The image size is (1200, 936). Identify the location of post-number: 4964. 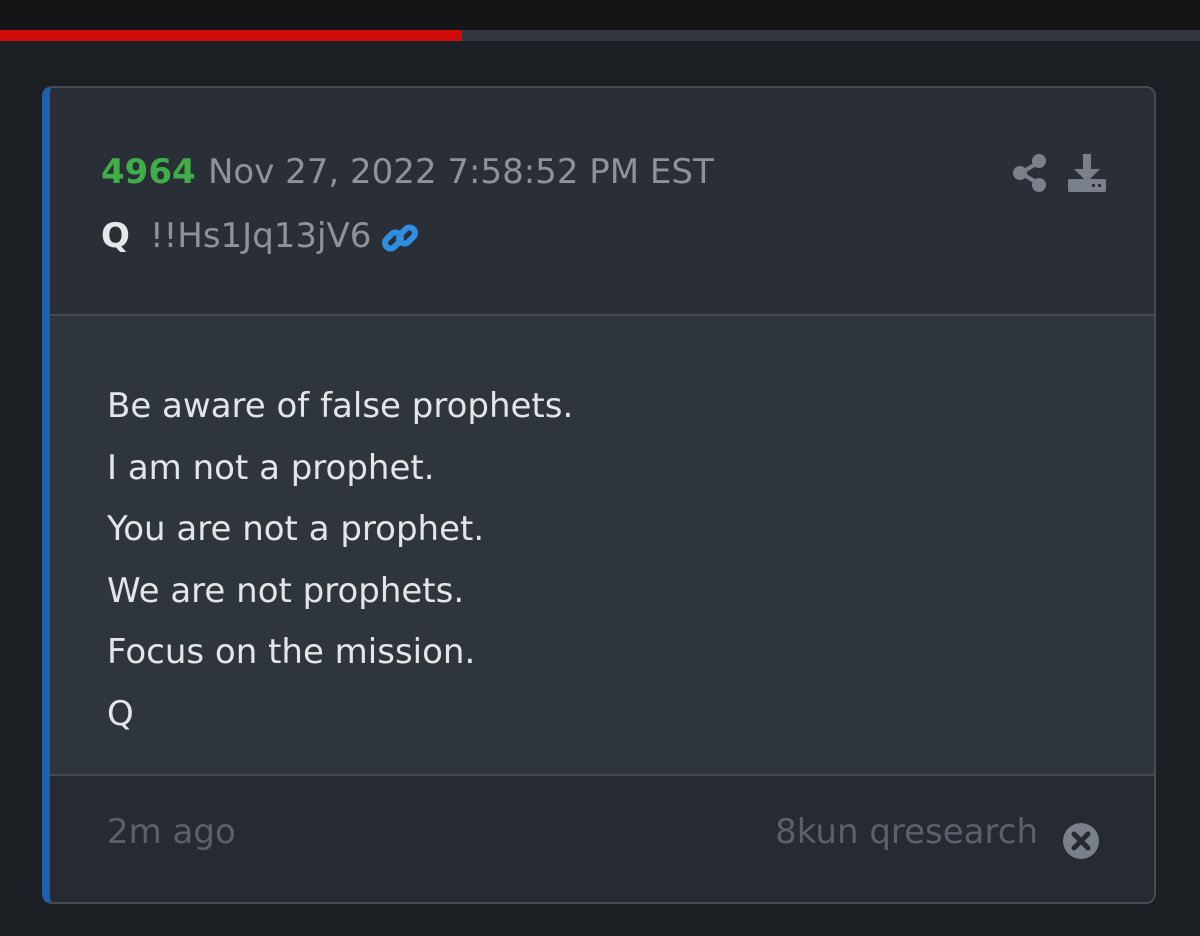
(148, 172).